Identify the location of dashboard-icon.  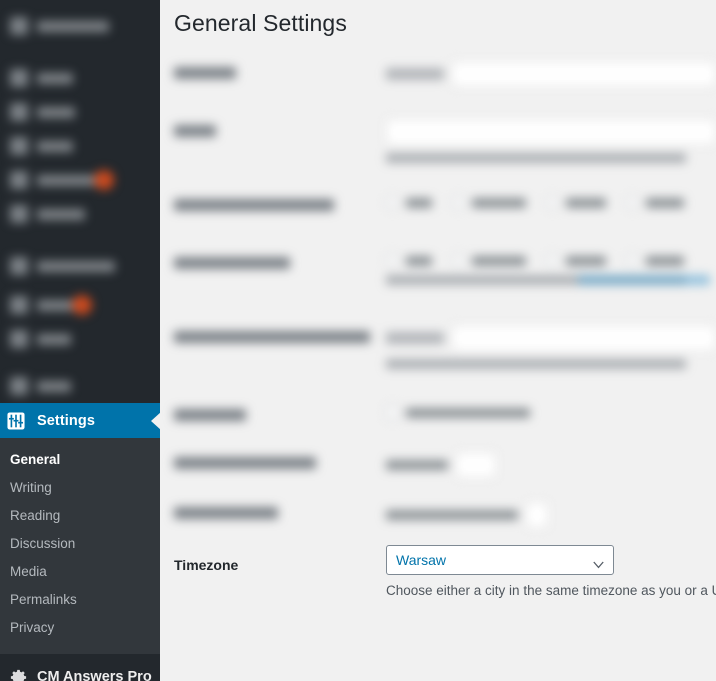
(19, 26).